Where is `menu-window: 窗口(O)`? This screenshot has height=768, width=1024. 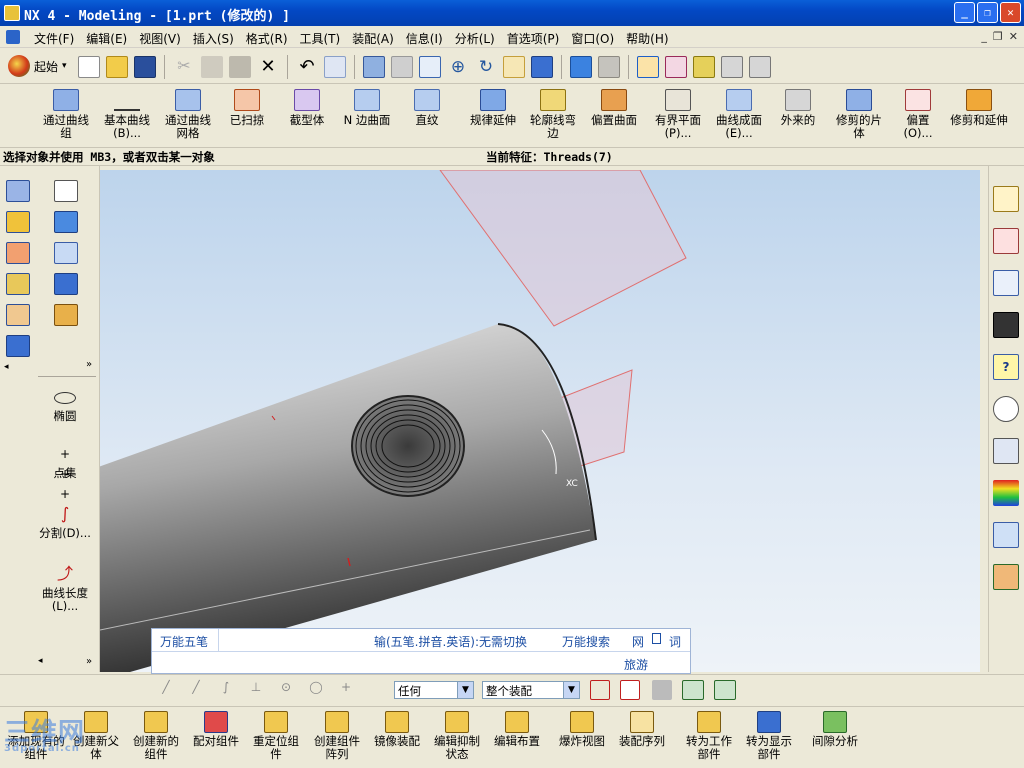 menu-window: 窗口(O) is located at coordinates (592, 38).